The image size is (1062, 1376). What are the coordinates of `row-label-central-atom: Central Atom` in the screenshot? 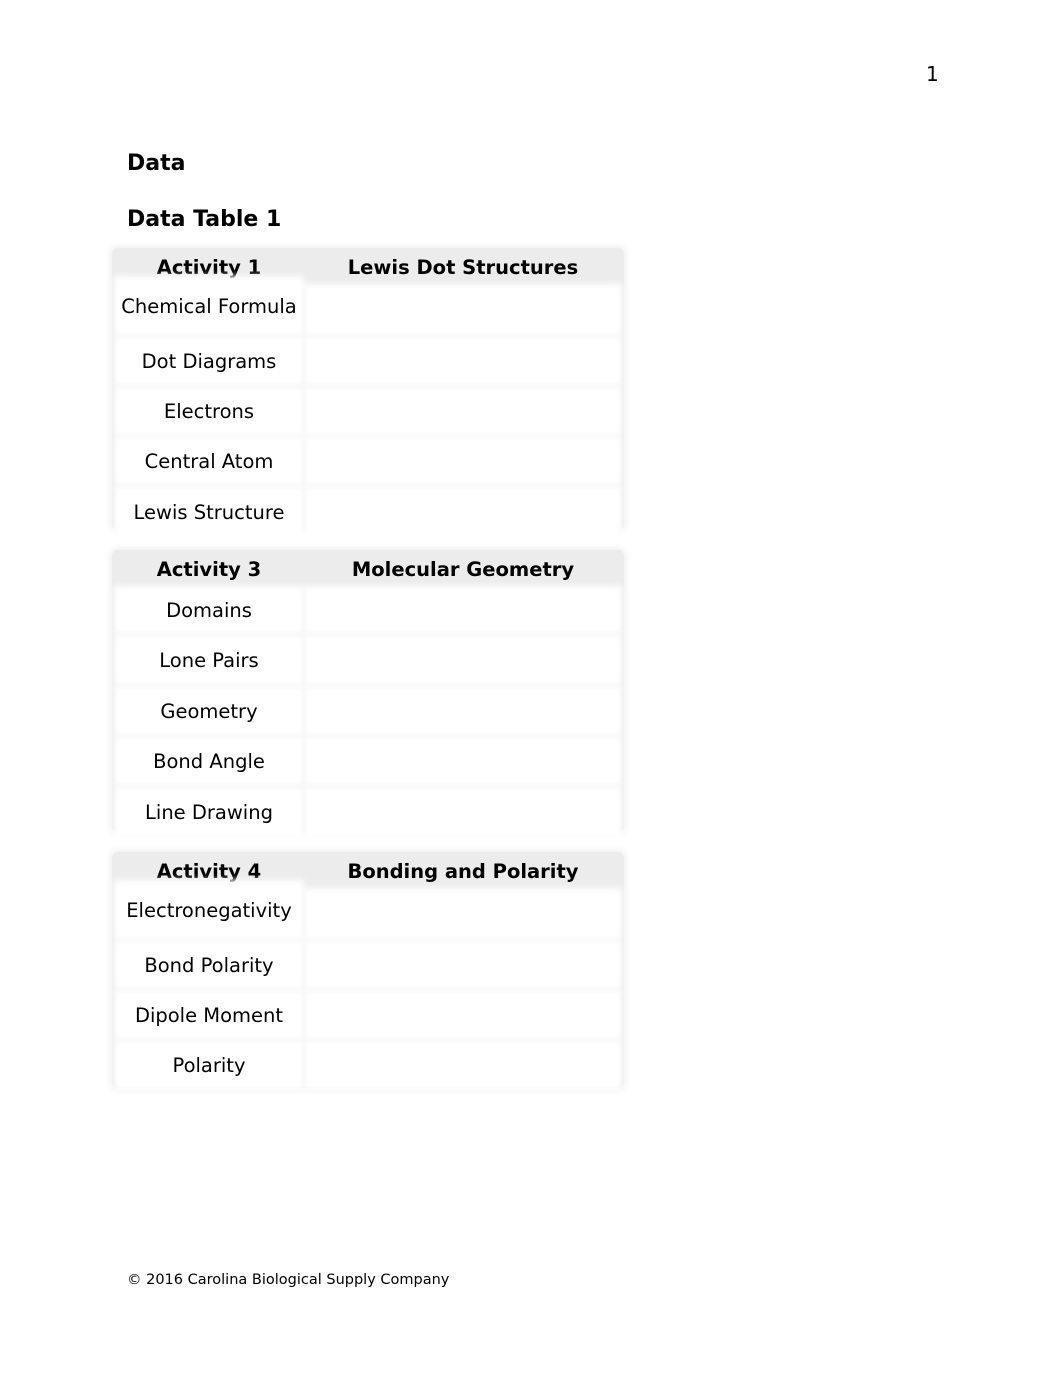 It's located at (209, 461).